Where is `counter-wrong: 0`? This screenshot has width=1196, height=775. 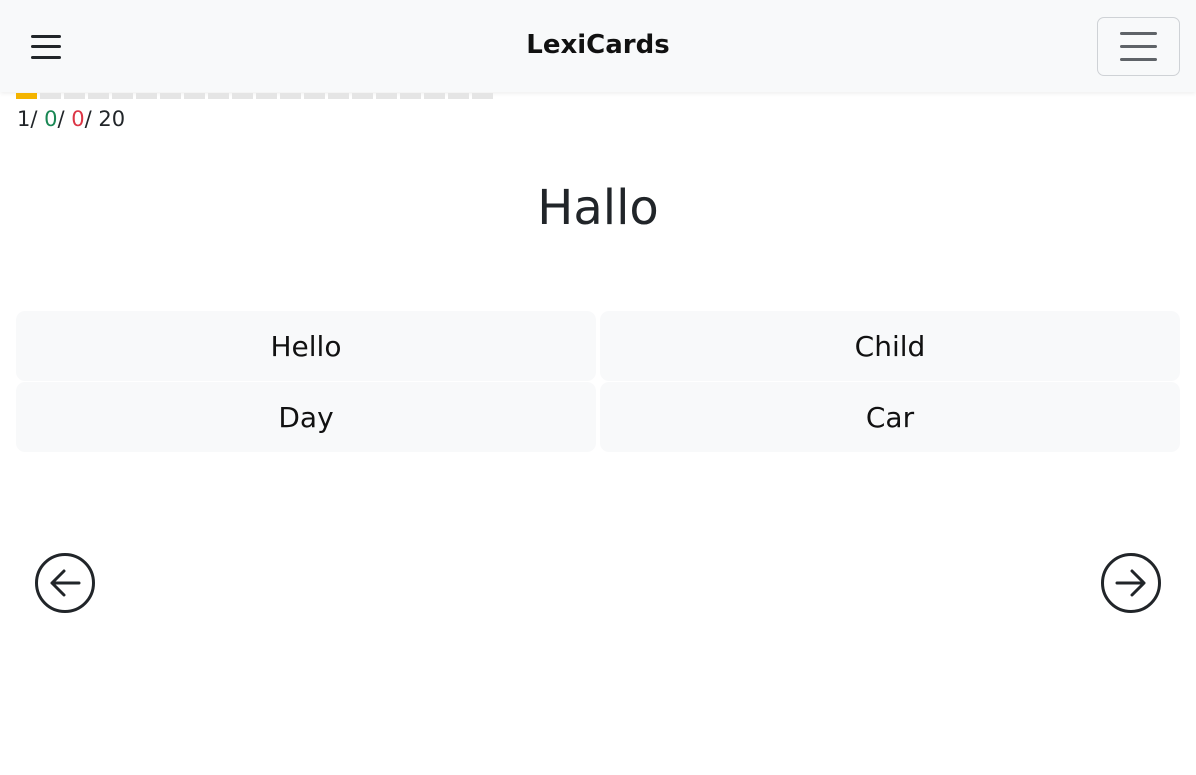 counter-wrong: 0 is located at coordinates (78, 119).